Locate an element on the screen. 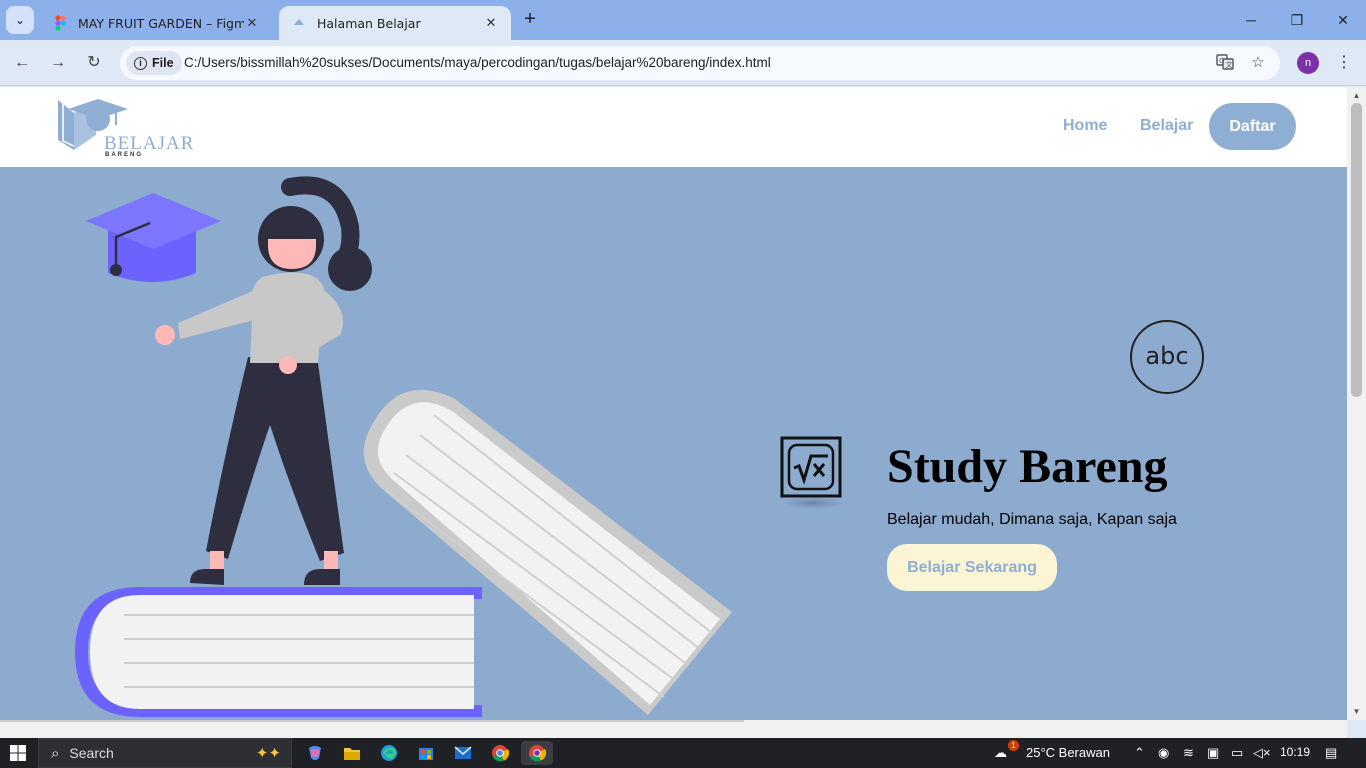  svg-text: G is located at coordinates (1221, 61).